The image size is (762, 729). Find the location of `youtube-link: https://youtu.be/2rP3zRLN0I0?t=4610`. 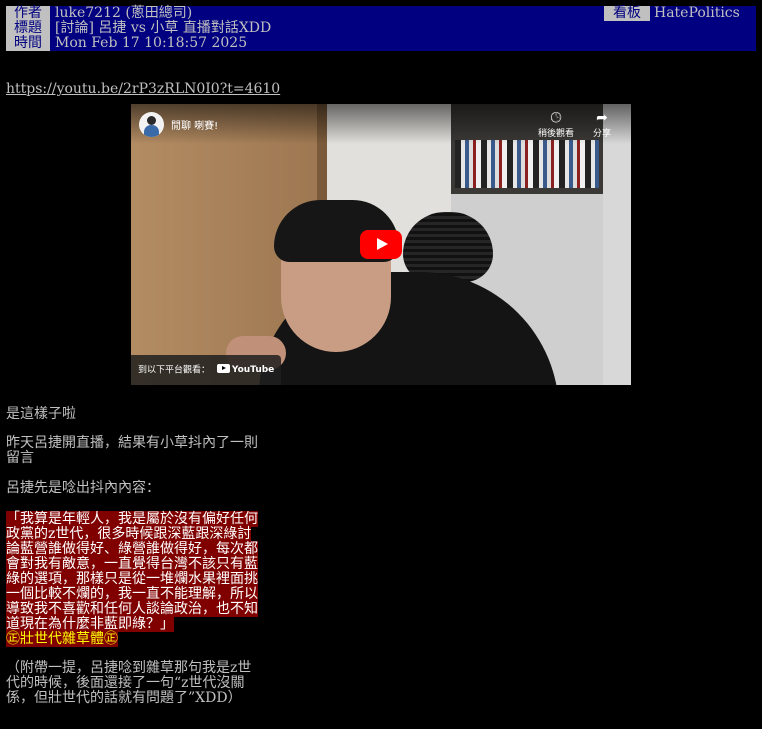

youtube-link: https://youtu.be/2rP3zRLN0I0?t=4610 is located at coordinates (143, 89).